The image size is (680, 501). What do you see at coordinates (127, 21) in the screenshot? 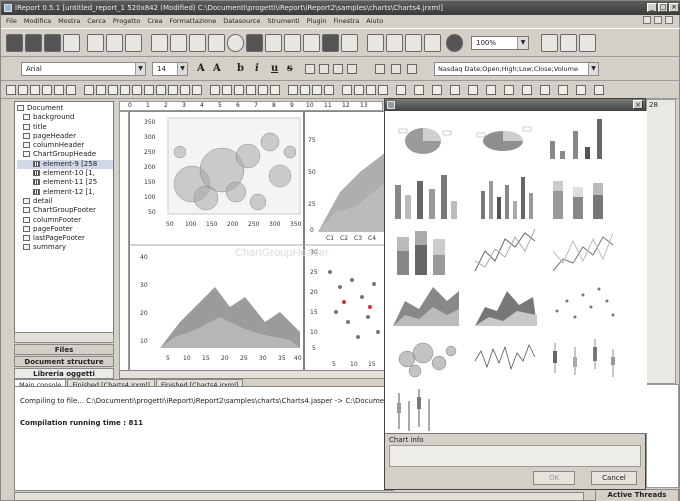
I see `menu-progetto: Progetto` at bounding box center [127, 21].